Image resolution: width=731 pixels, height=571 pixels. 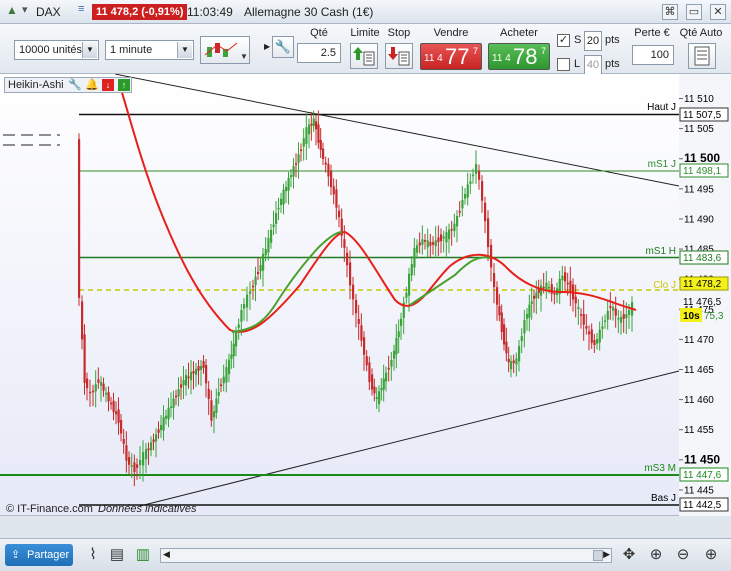 I want to click on collapse-arrow-icon: ▶, so click(x=267, y=46).